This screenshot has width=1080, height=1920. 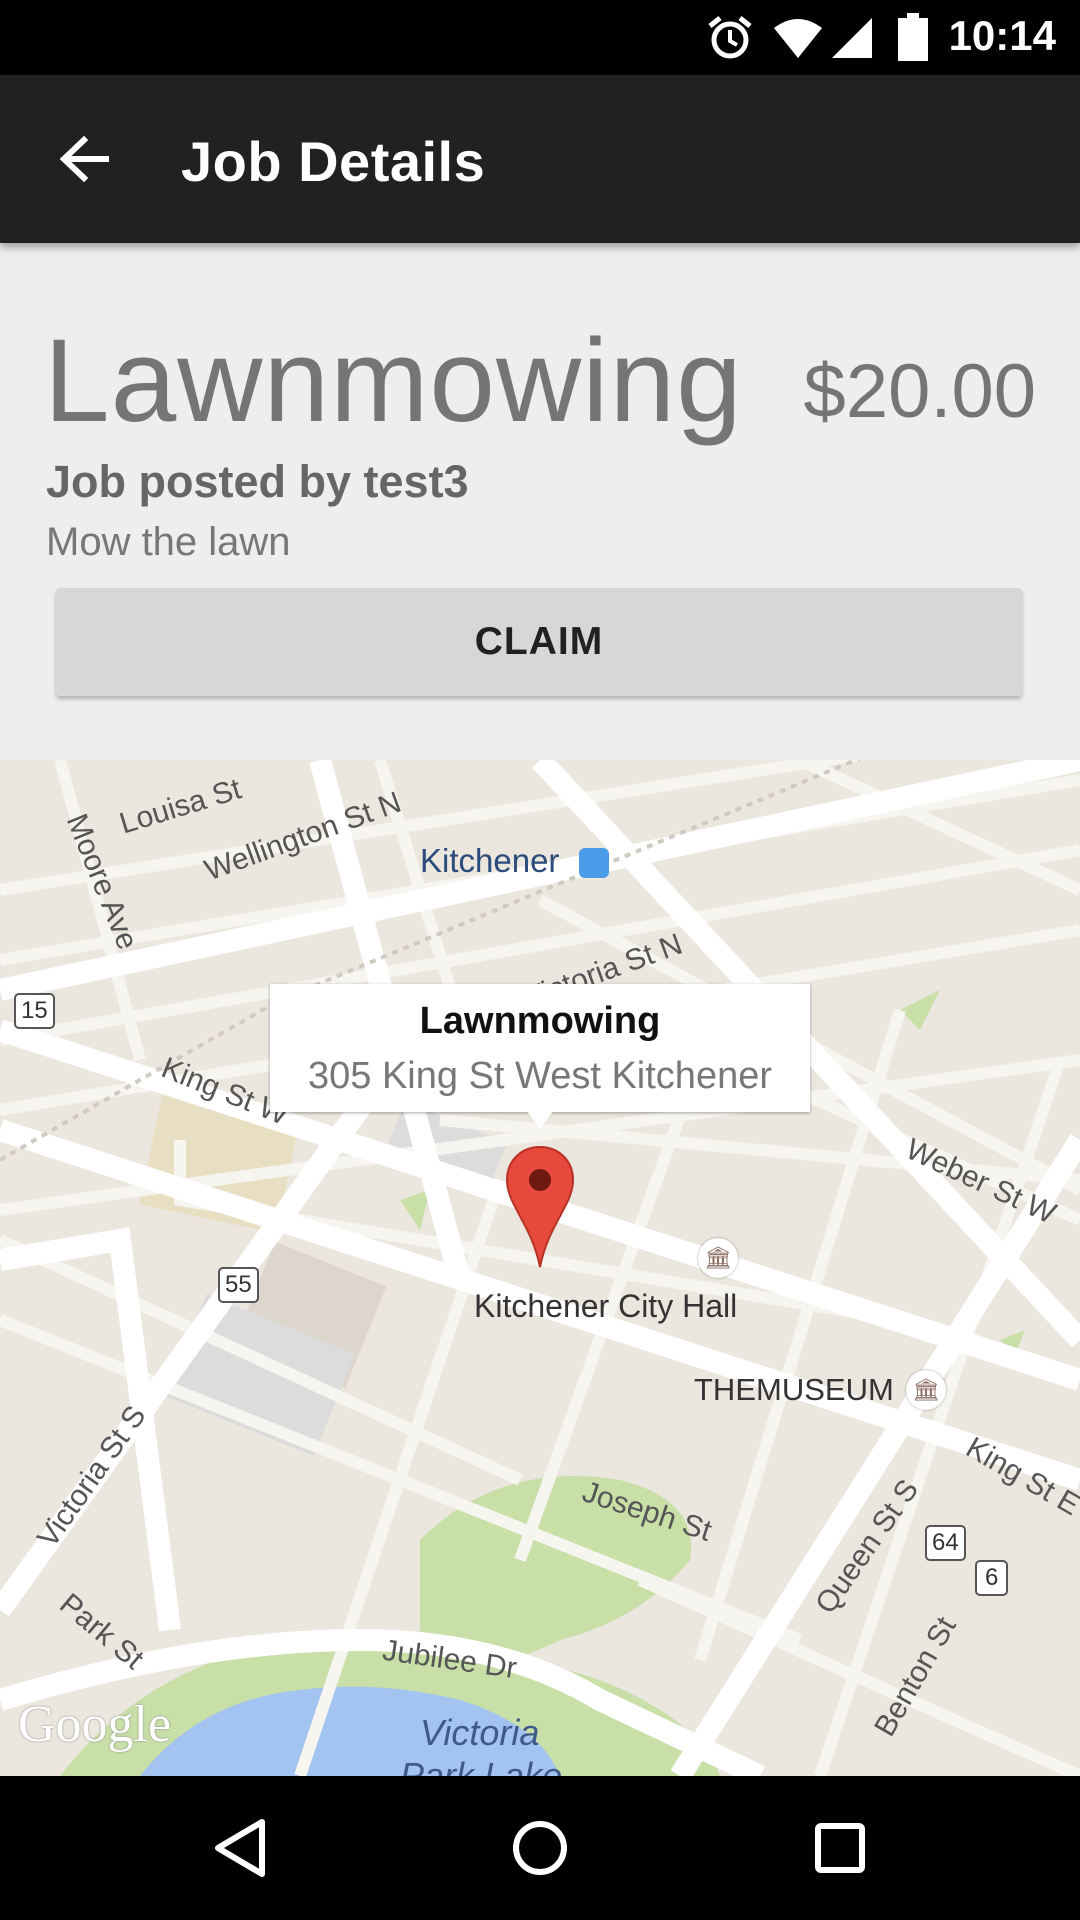 What do you see at coordinates (393, 381) in the screenshot?
I see `job-title: Lawnmowing` at bounding box center [393, 381].